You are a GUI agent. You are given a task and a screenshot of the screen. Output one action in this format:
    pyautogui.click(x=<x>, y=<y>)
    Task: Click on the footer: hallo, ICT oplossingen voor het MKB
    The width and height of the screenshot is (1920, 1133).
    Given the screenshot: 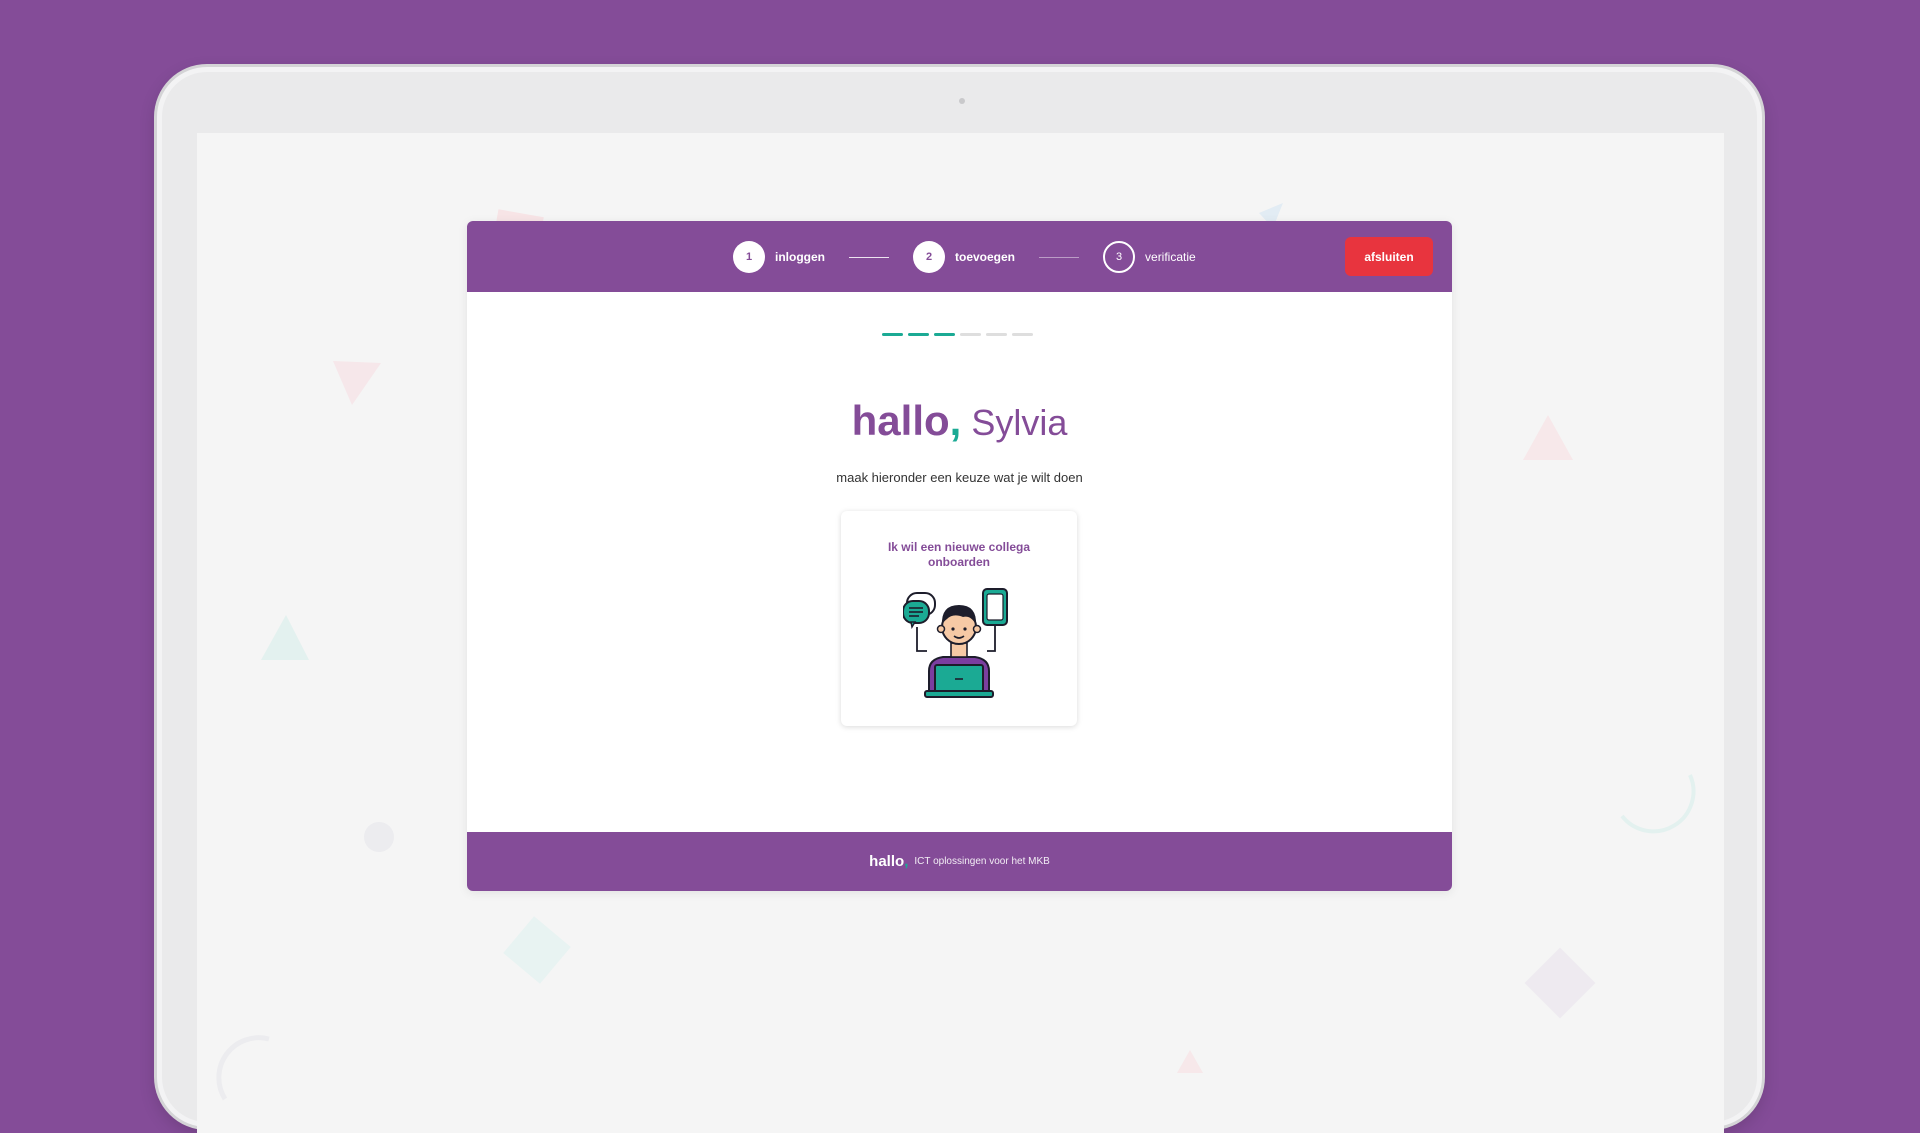 What is the action you would take?
    pyautogui.click(x=959, y=861)
    